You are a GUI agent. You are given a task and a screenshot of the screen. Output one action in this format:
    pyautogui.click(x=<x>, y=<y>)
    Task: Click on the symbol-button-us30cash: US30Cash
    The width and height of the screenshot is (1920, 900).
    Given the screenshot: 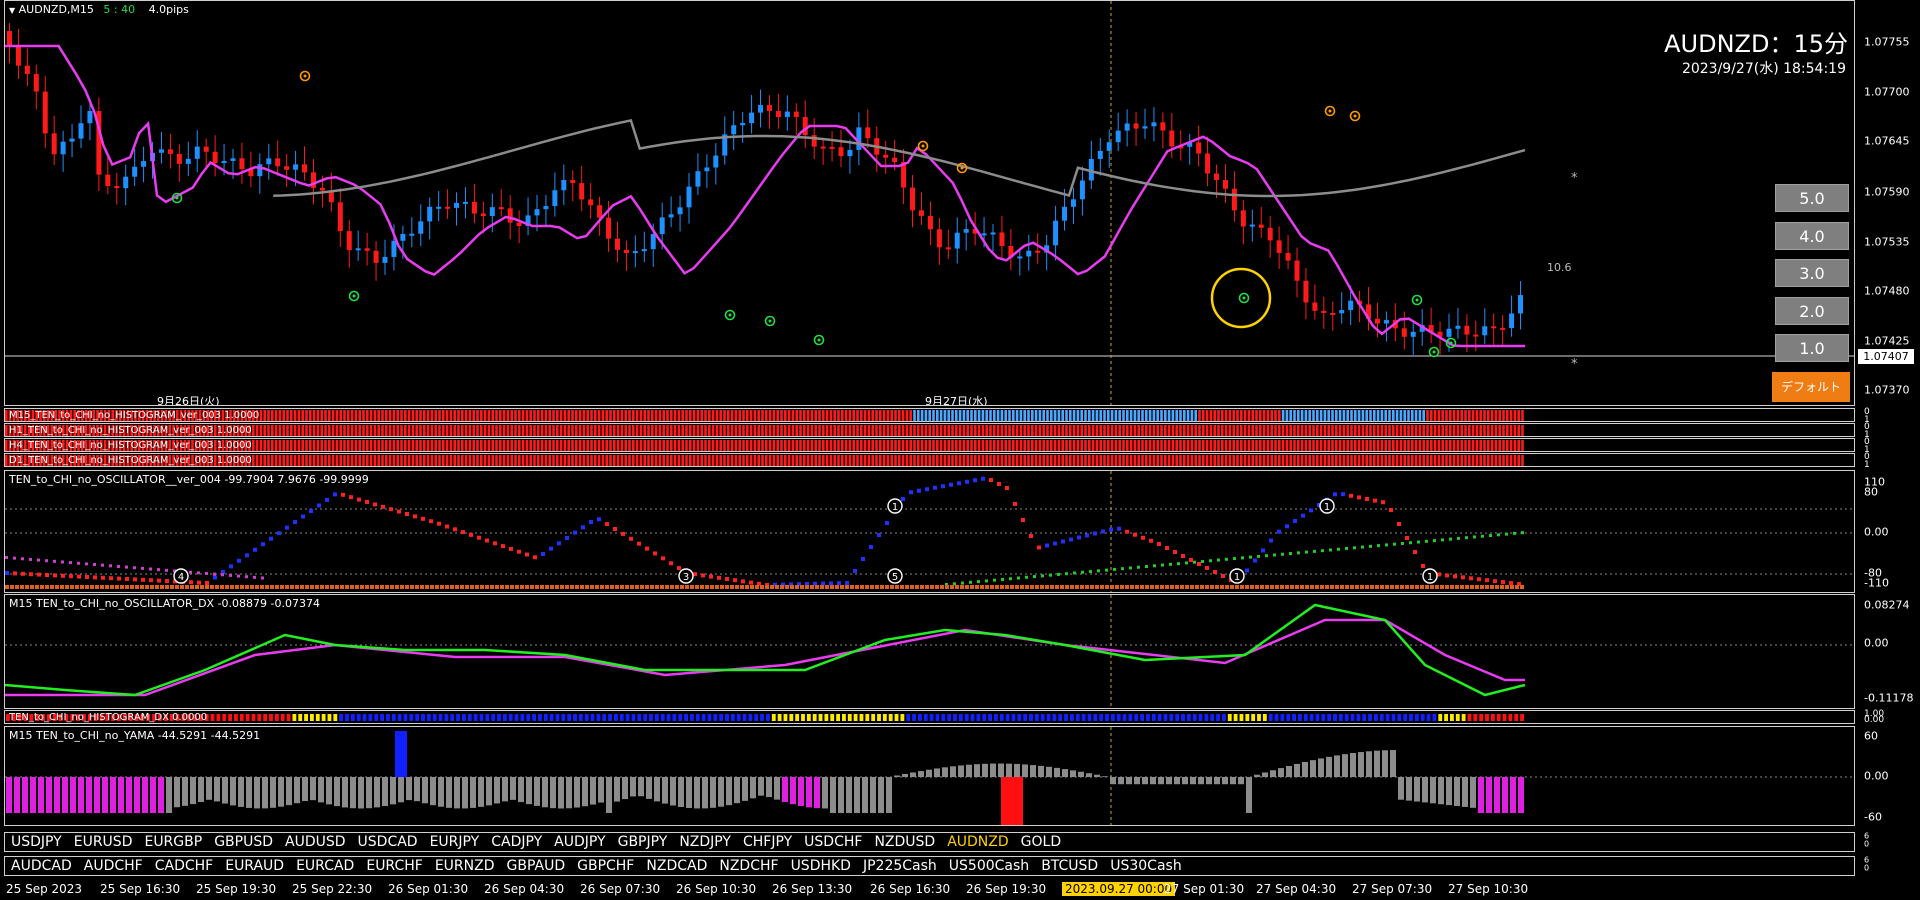 What is the action you would take?
    pyautogui.click(x=1145, y=866)
    